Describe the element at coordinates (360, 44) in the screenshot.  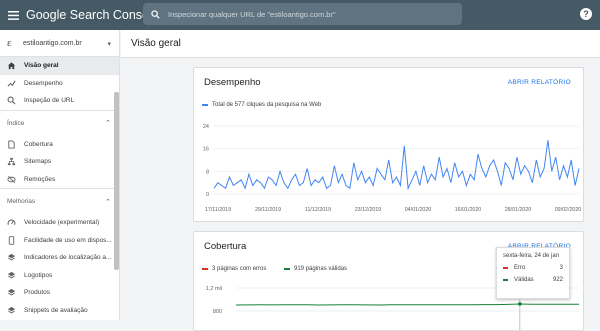
I see `main-header: Visão geral` at that location.